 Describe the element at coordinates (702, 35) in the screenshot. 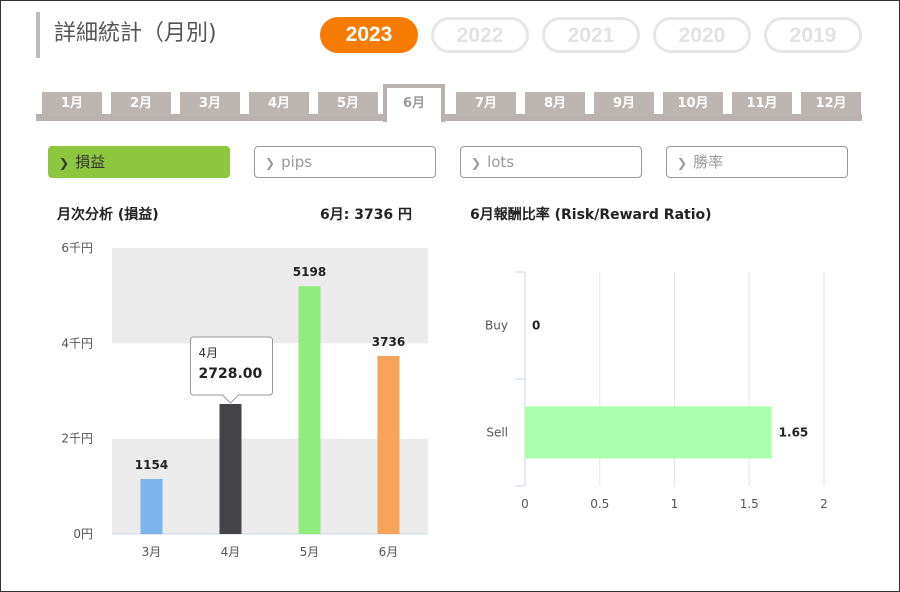

I see `year-tab-2020: 2020` at that location.